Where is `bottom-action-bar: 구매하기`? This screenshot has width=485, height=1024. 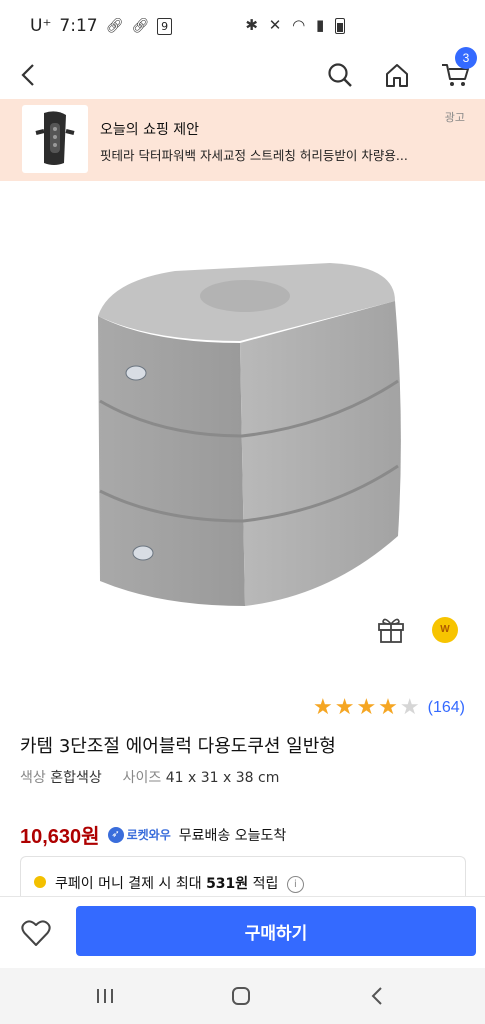 bottom-action-bar: 구매하기 is located at coordinates (242, 932).